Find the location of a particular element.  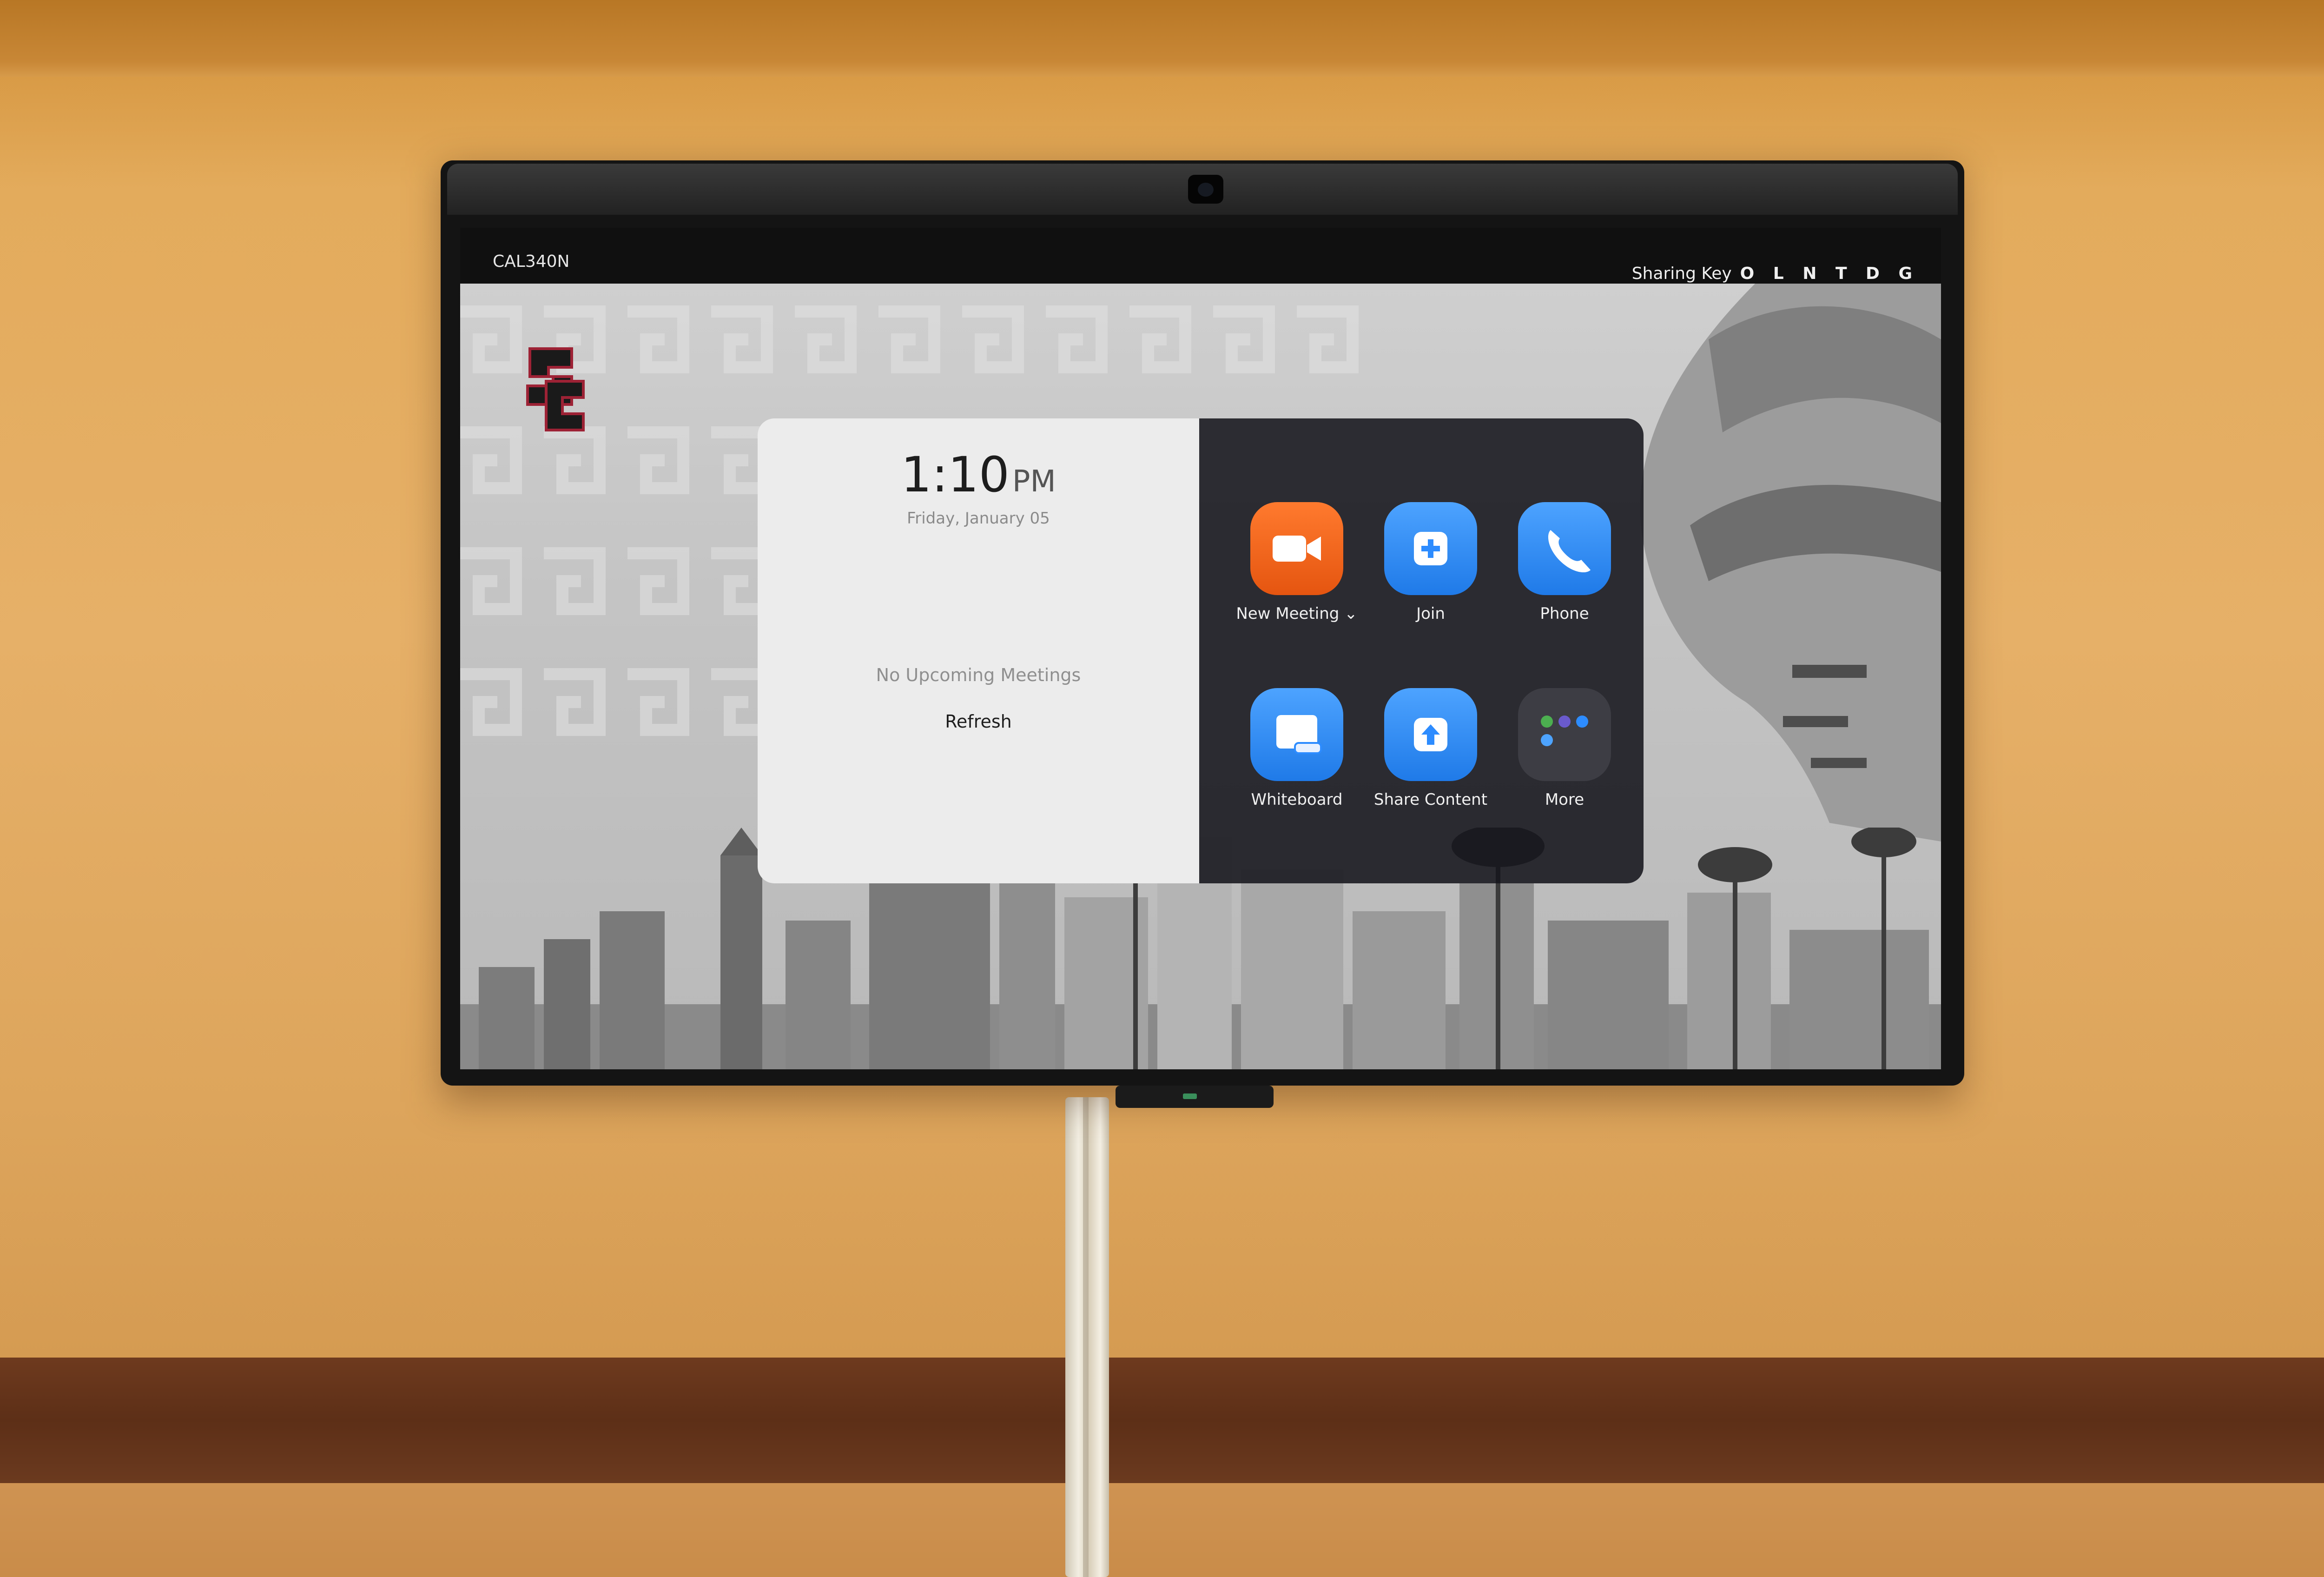

clock-ampm: PM is located at coordinates (1034, 481).